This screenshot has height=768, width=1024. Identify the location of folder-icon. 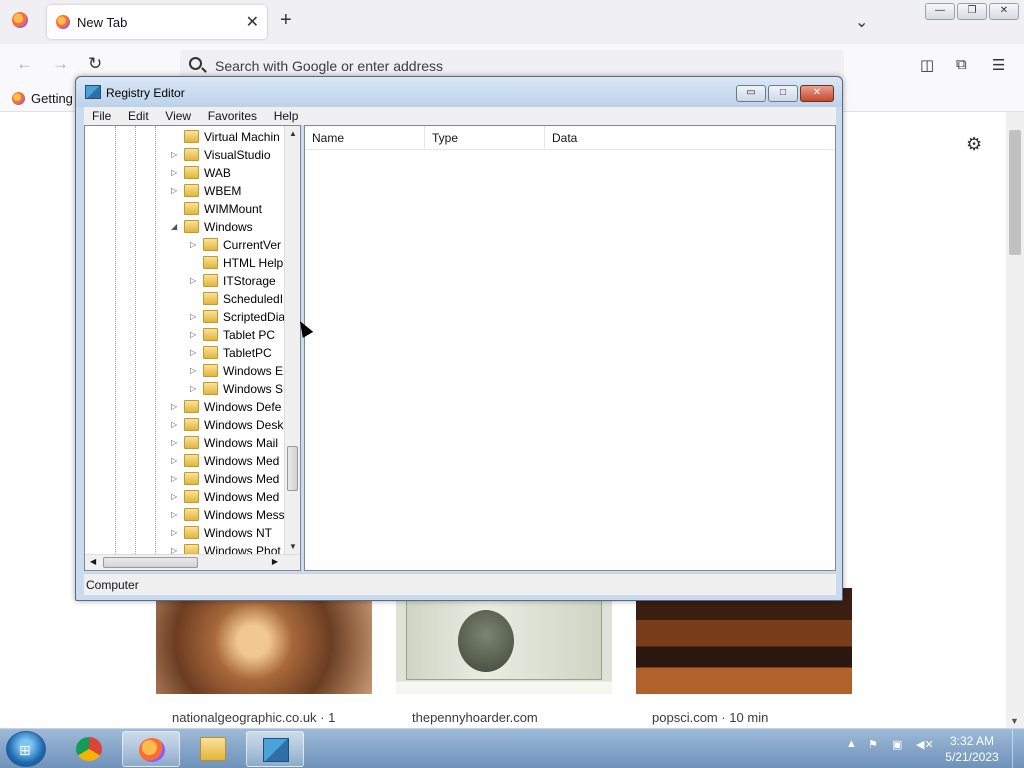
(210, 352).